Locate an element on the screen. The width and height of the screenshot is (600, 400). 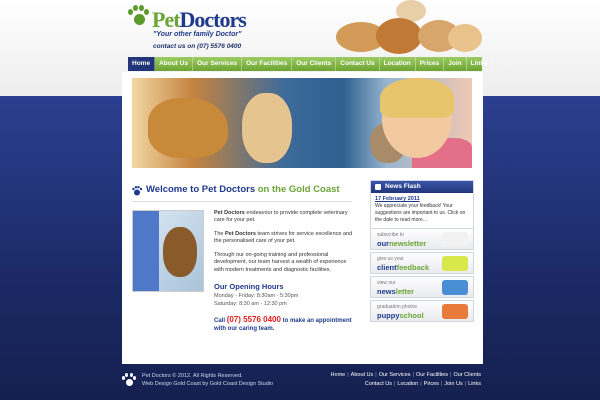
promo-caption: give us your is located at coordinates (390, 259).